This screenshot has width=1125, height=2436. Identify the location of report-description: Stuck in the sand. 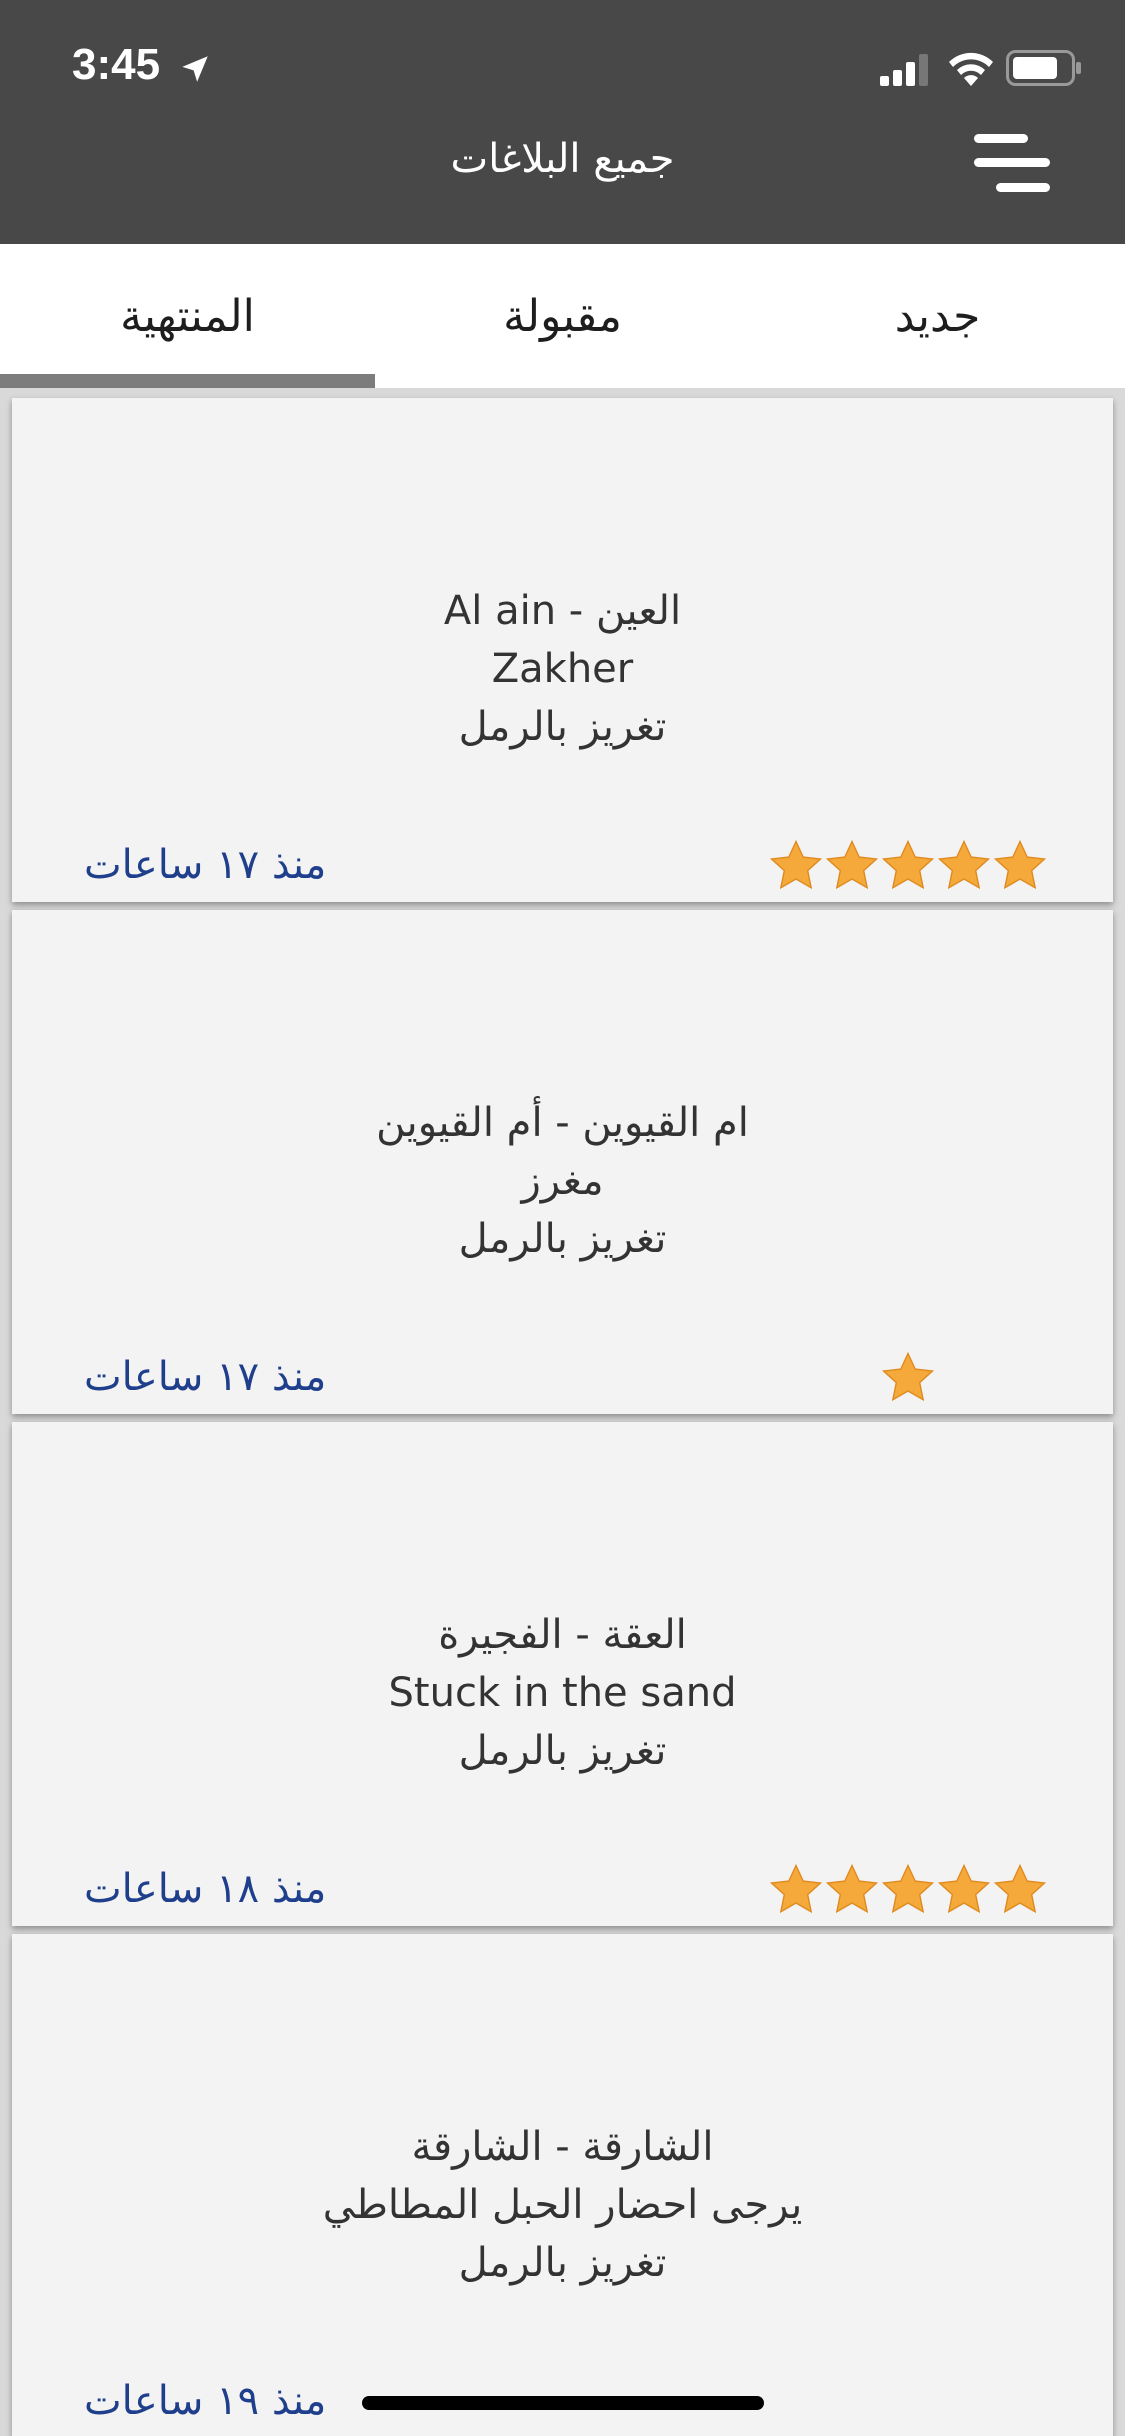
(562, 1693).